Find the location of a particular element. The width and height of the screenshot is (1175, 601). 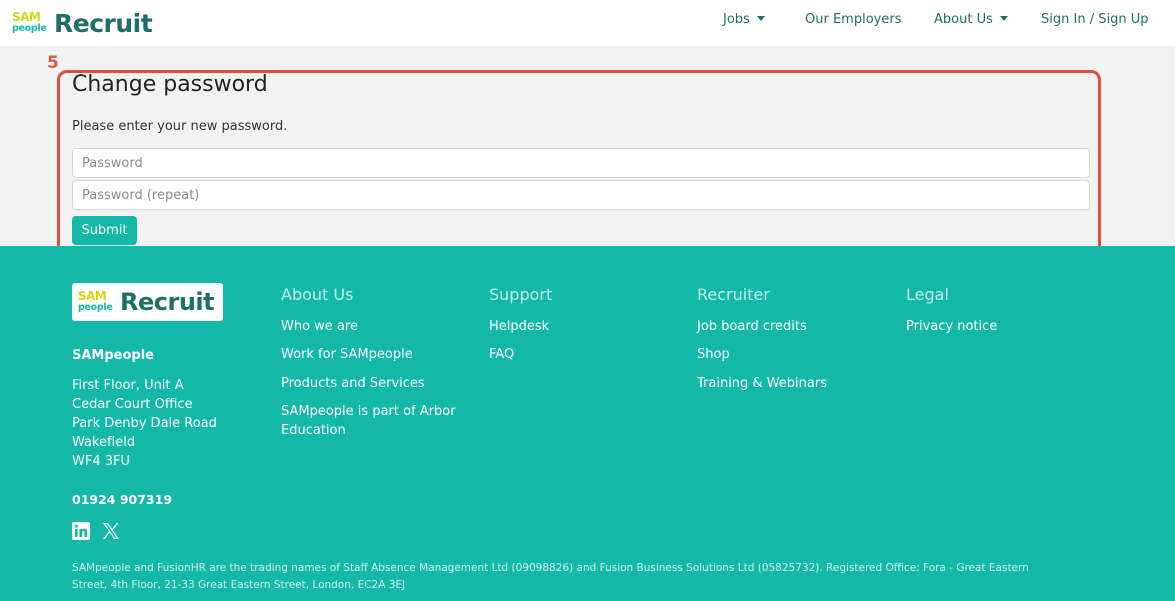

footer-support-heading: Support is located at coordinates (521, 294).